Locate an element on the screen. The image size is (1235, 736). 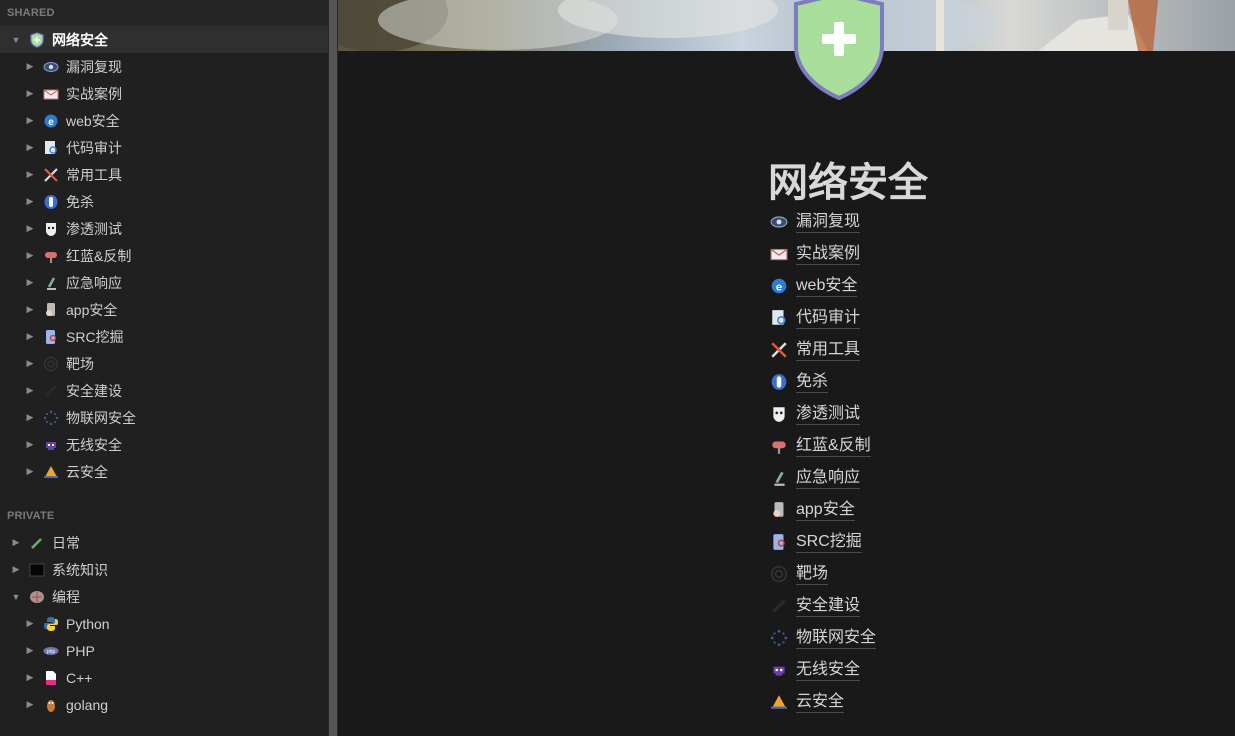
page-link-label: 靶场 is located at coordinates (812, 574).